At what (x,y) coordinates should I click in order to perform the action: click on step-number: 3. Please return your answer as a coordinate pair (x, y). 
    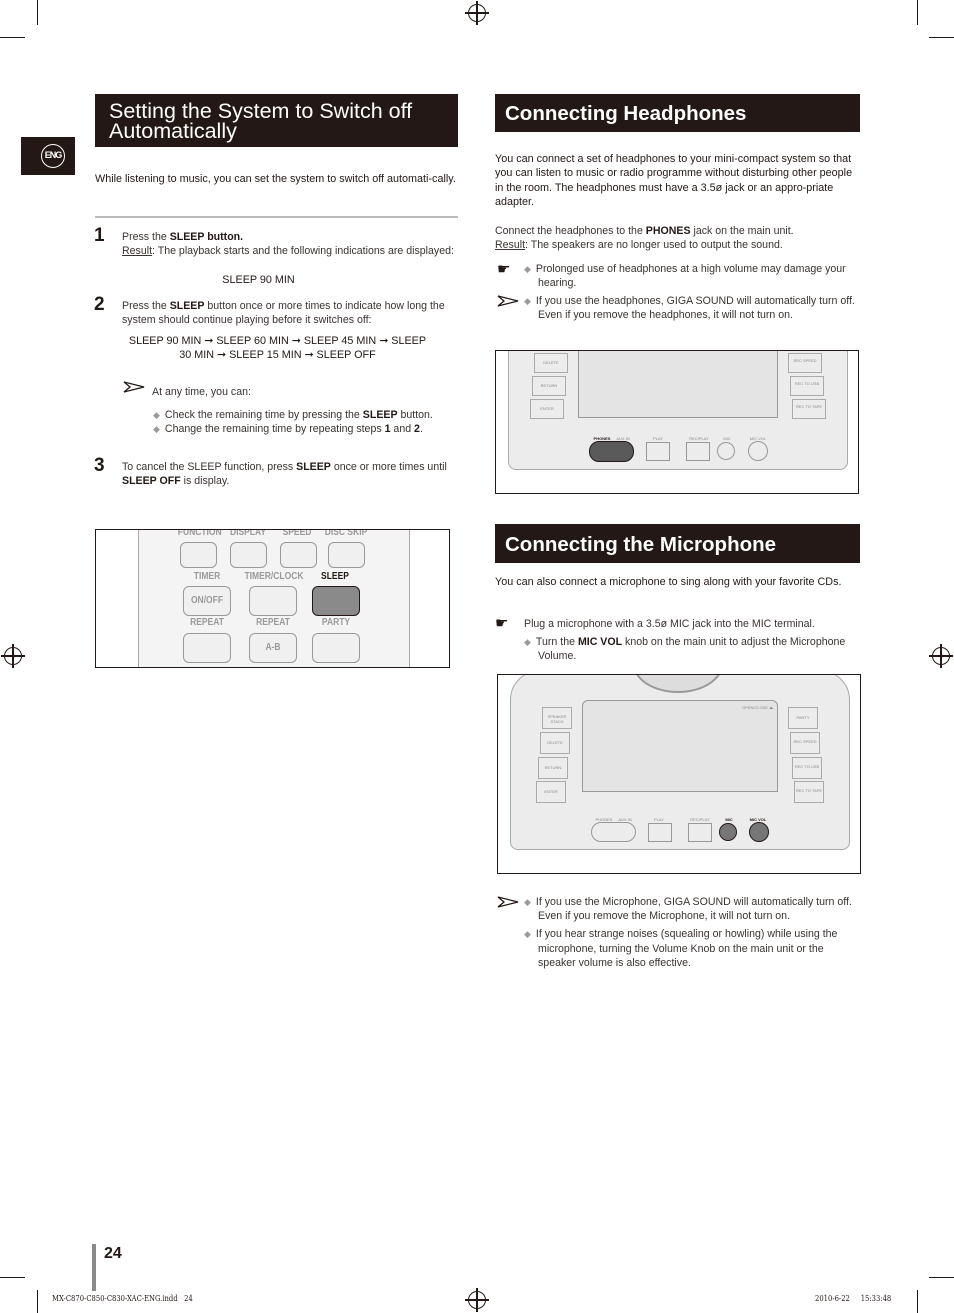
    Looking at the image, I should click on (99, 465).